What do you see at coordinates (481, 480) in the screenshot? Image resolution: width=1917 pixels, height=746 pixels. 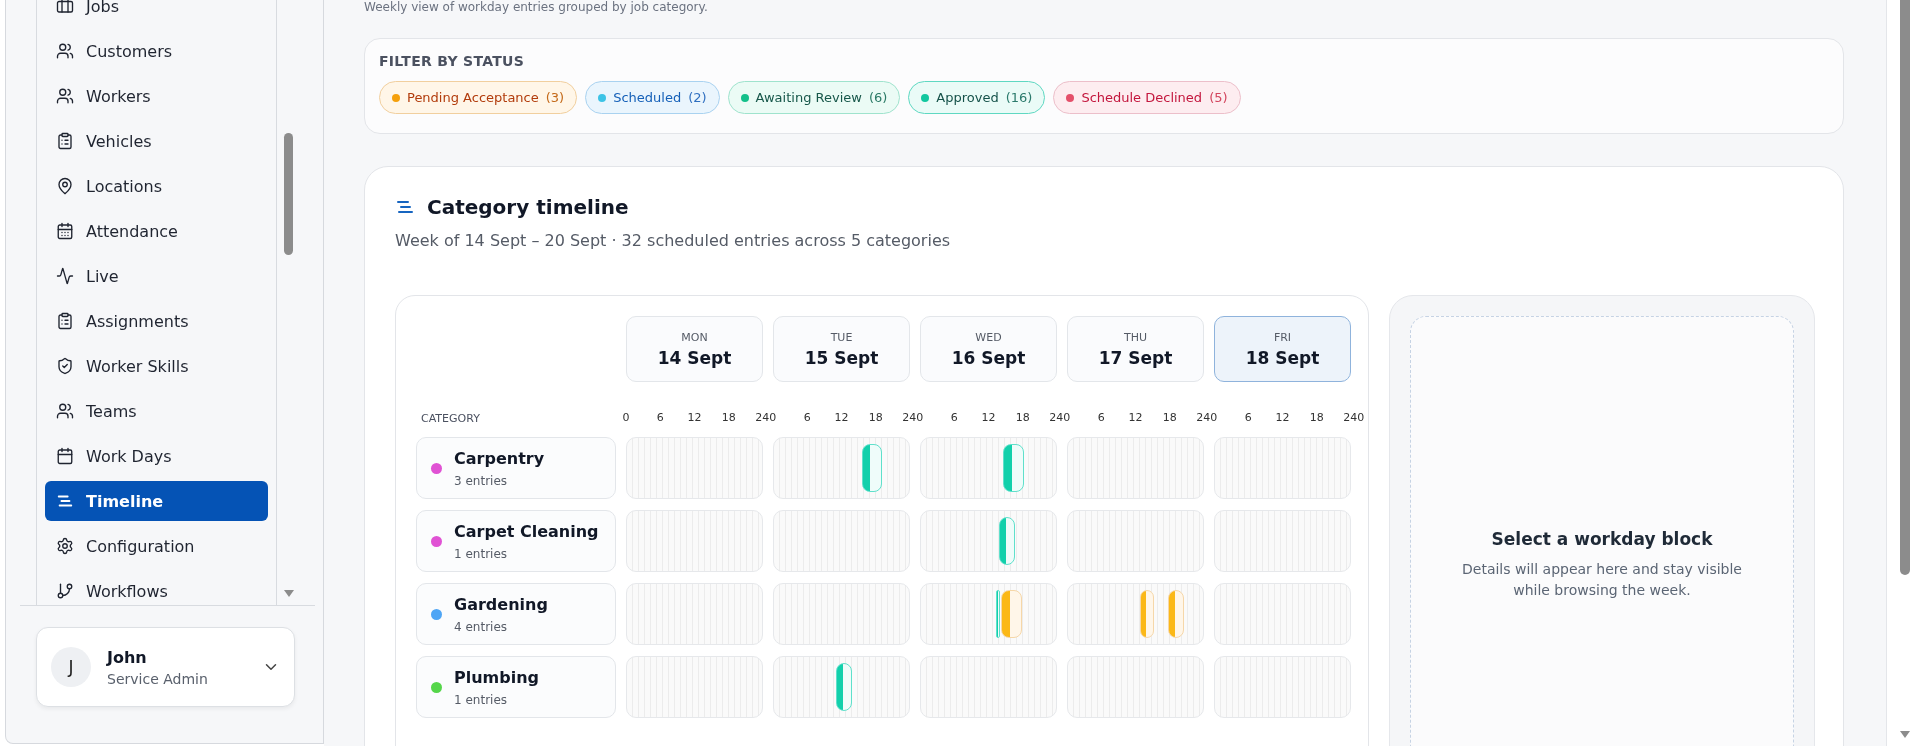 I see `entry-count: 3 entries` at bounding box center [481, 480].